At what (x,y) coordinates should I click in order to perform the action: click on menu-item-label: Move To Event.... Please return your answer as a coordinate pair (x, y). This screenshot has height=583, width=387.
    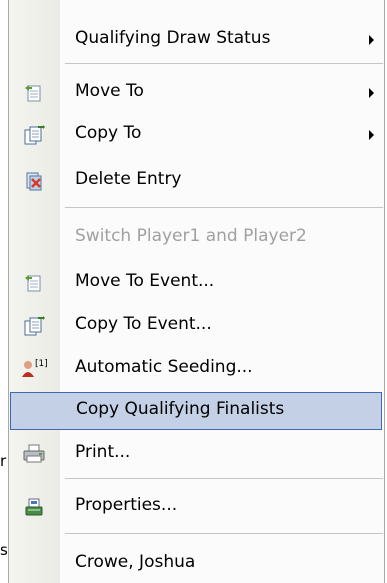
    Looking at the image, I should click on (145, 281).